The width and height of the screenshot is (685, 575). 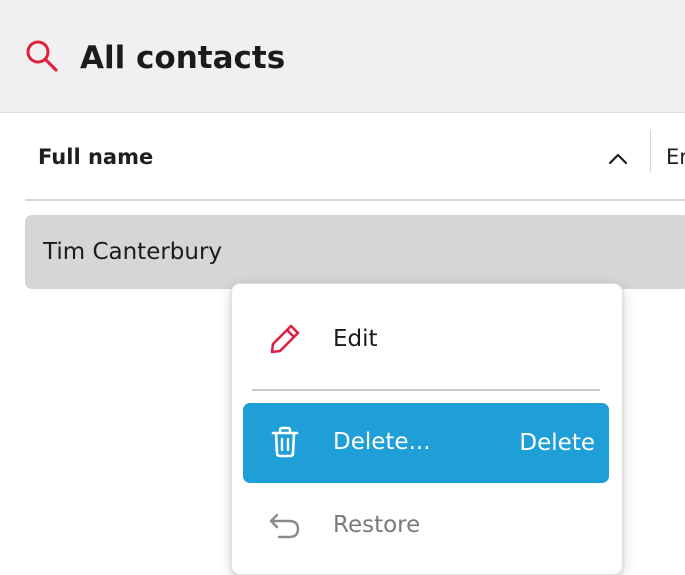 What do you see at coordinates (426, 525) in the screenshot?
I see `menu-item-restore: Restore` at bounding box center [426, 525].